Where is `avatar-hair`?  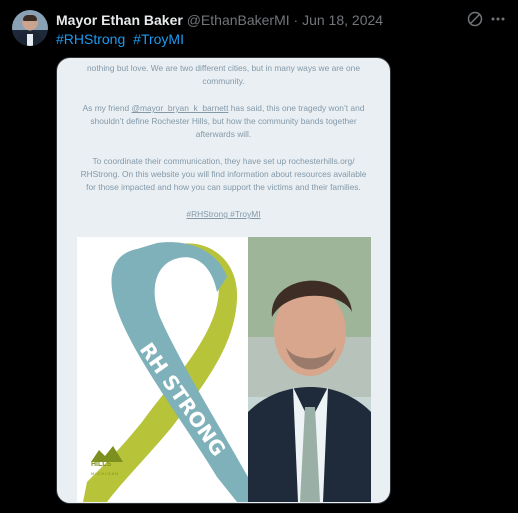
avatar-hair is located at coordinates (30, 18).